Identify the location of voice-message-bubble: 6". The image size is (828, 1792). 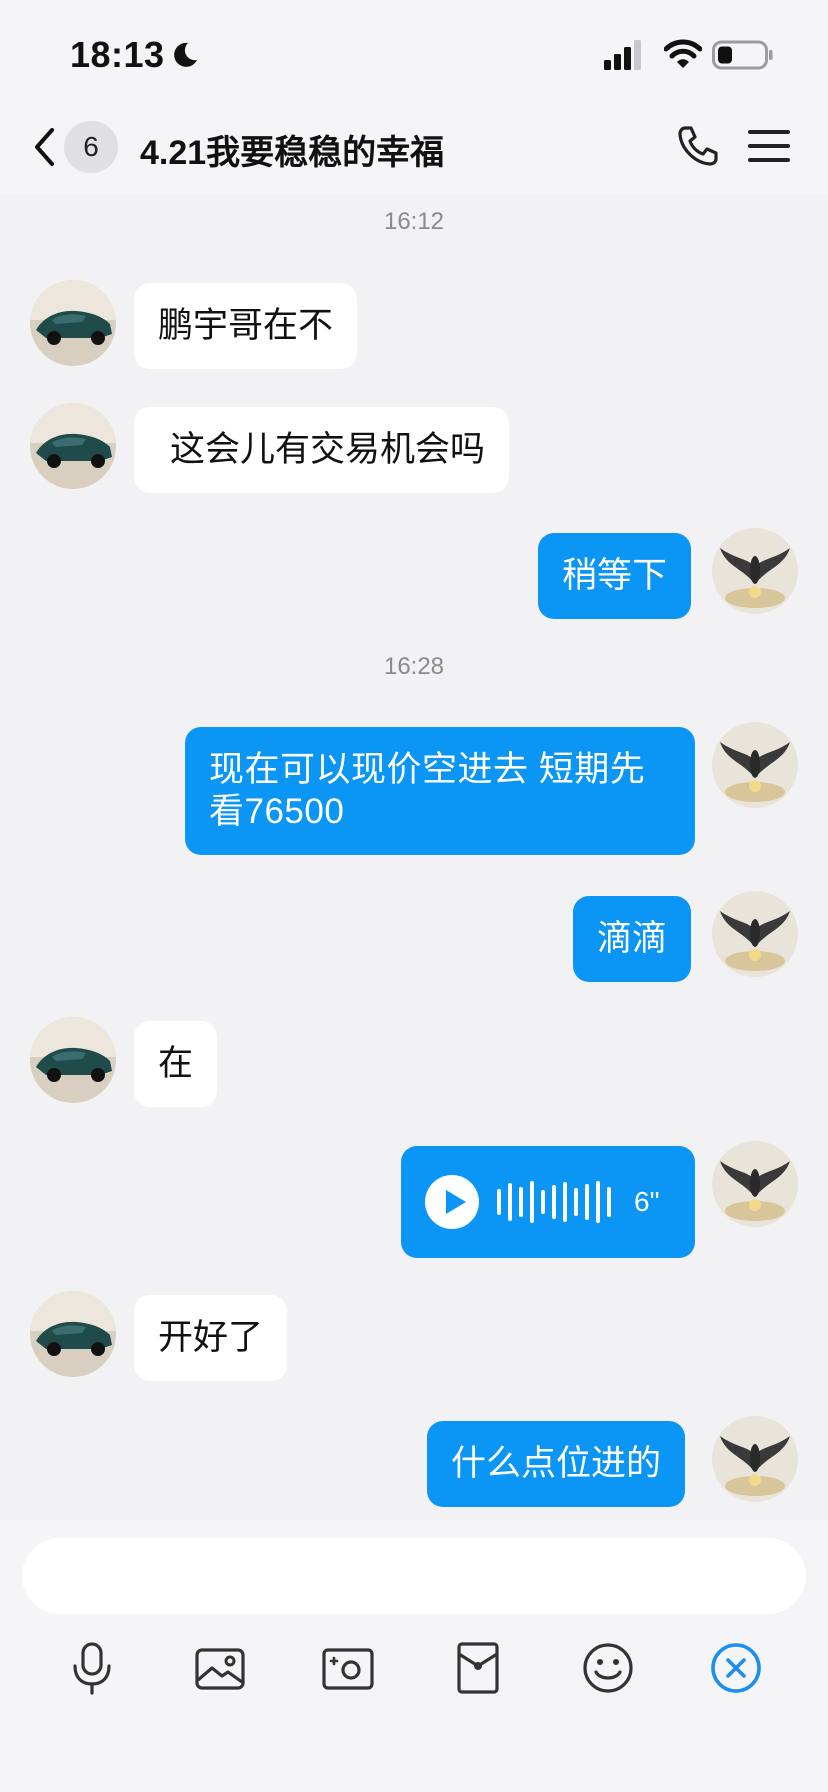
(548, 1202).